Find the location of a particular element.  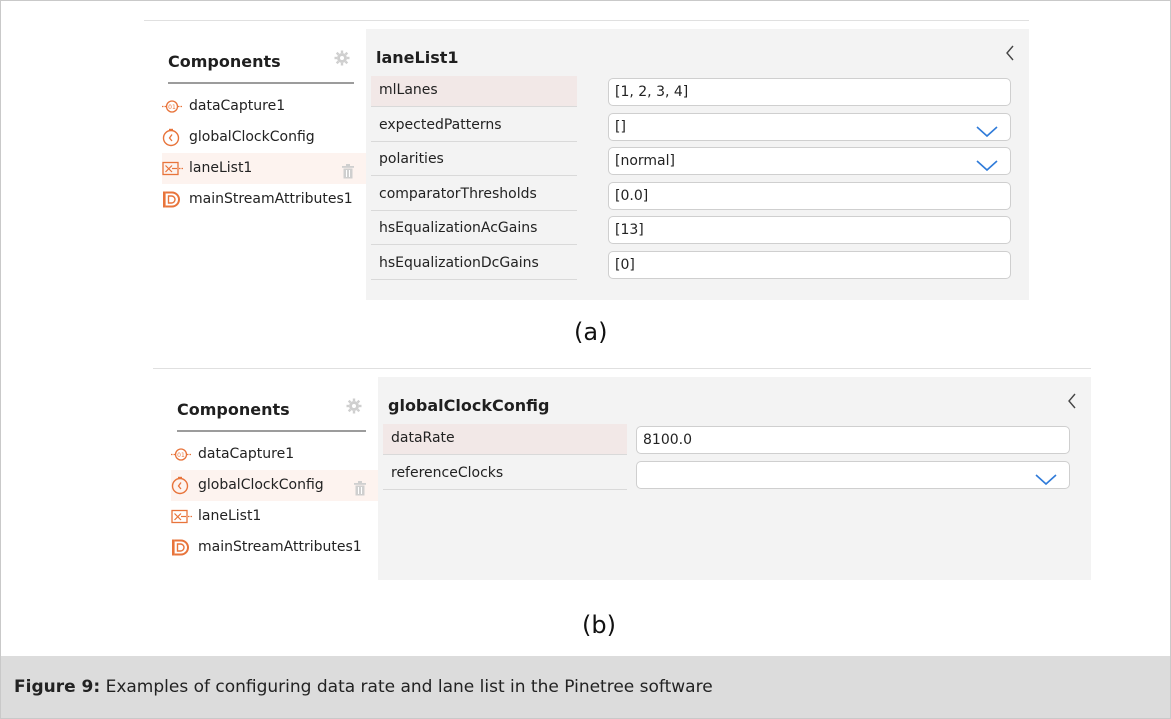

properties-title: laneList1 is located at coordinates (417, 57).